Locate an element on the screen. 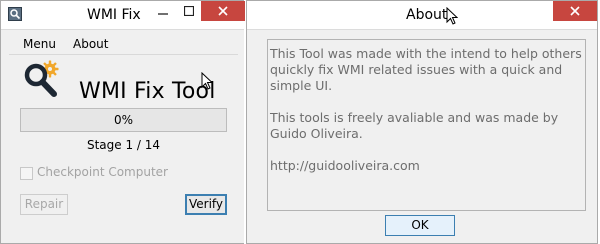 Image resolution: width=600 pixels, height=244 pixels. about-window-title: About is located at coordinates (427, 15).